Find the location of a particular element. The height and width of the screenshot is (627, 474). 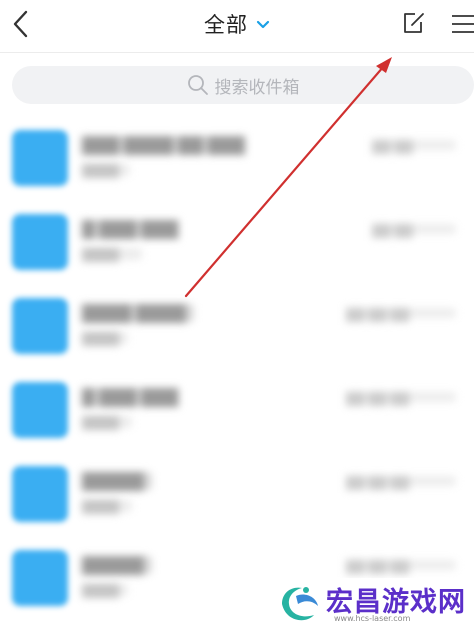

mail-list-item: █ ███ ███ ████ ██ ██ ██ is located at coordinates (237, 412).